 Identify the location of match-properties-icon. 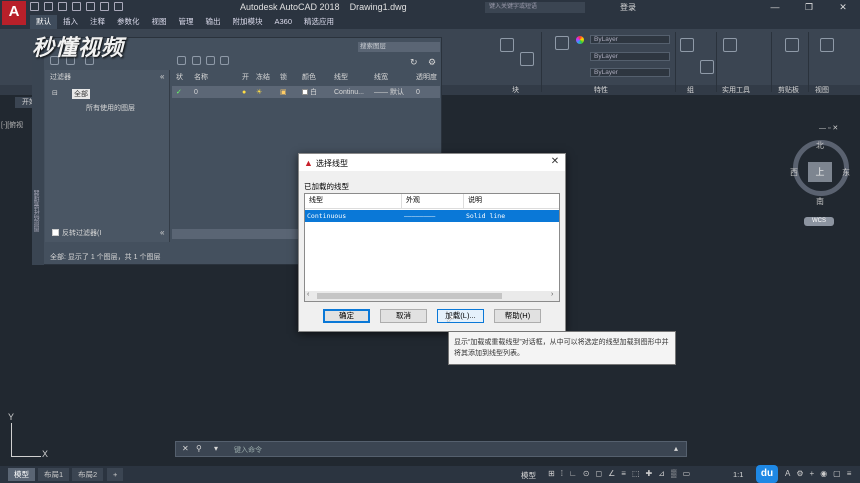
(562, 43).